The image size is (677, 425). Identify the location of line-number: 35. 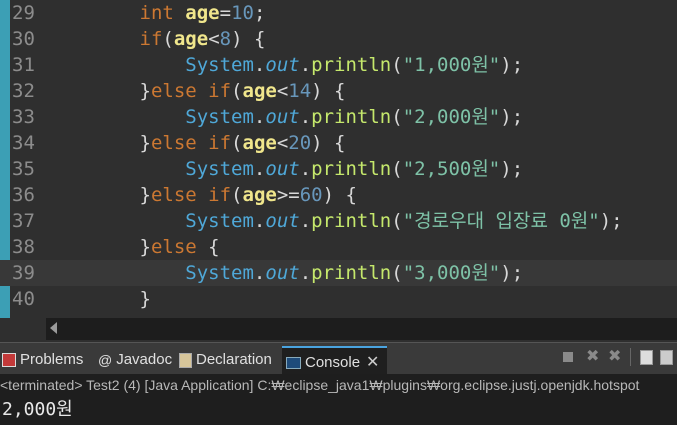
(23, 169).